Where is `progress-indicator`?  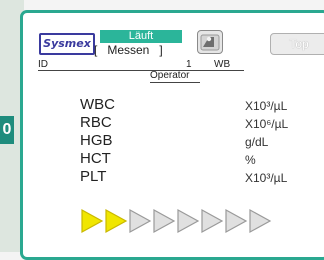 progress-indicator is located at coordinates (176, 221).